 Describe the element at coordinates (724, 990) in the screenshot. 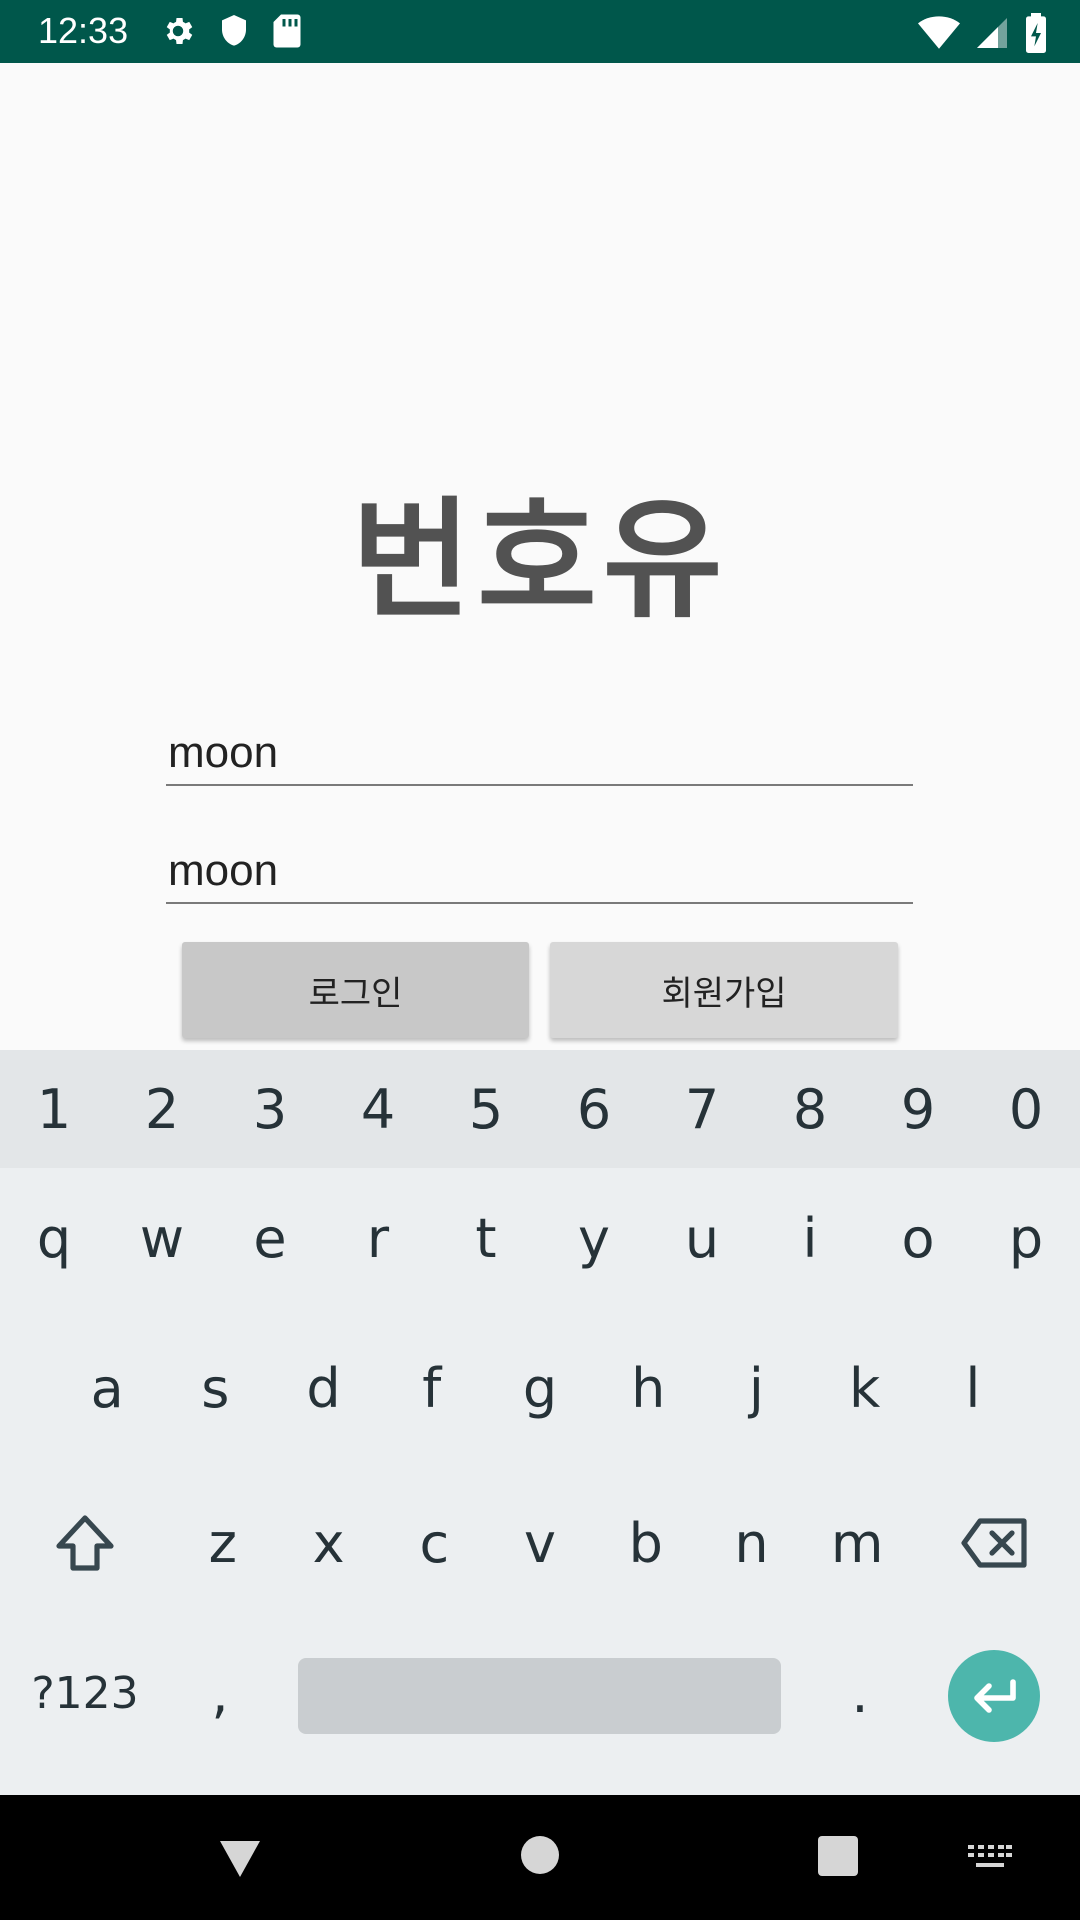

I see `signup-button: 회원가입` at that location.